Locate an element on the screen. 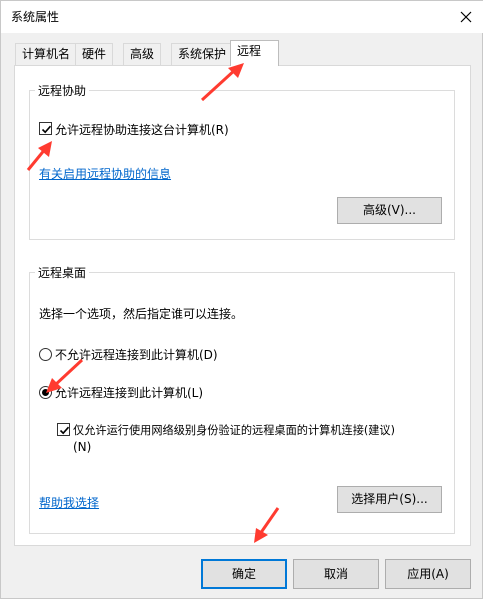 This screenshot has width=483, height=599. tab-label: 计算机名 is located at coordinates (46, 54).